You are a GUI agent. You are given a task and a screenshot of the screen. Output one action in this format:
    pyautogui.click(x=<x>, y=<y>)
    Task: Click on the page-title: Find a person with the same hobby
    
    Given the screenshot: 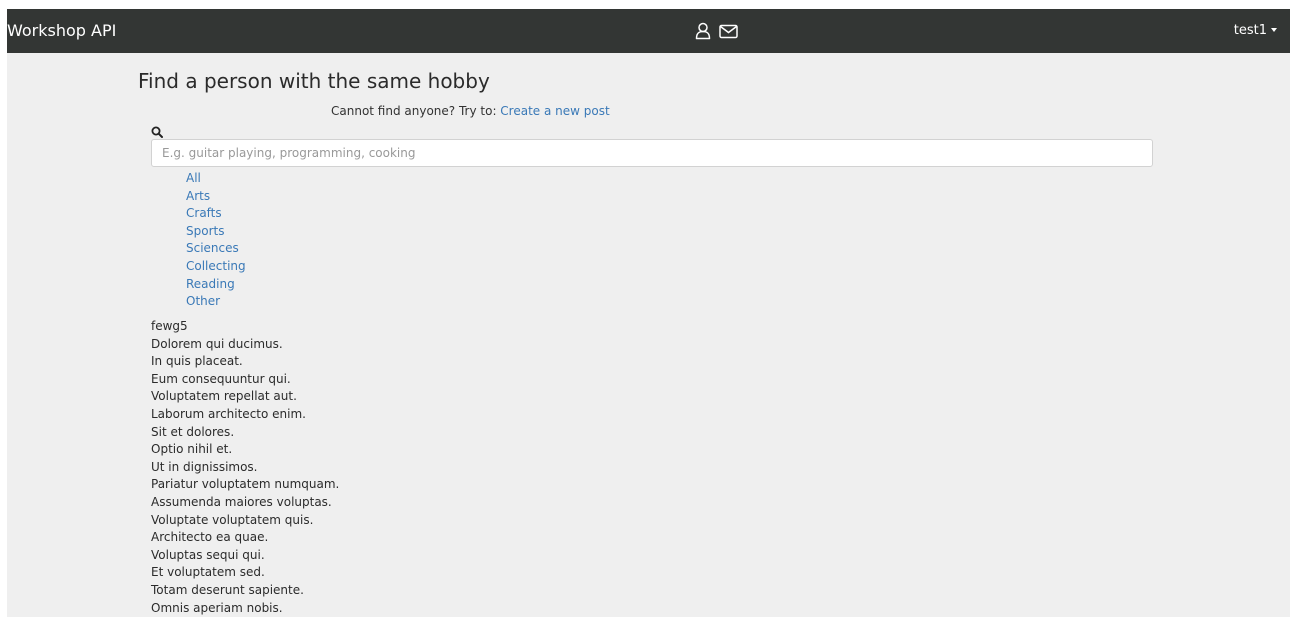 What is the action you would take?
    pyautogui.click(x=314, y=81)
    